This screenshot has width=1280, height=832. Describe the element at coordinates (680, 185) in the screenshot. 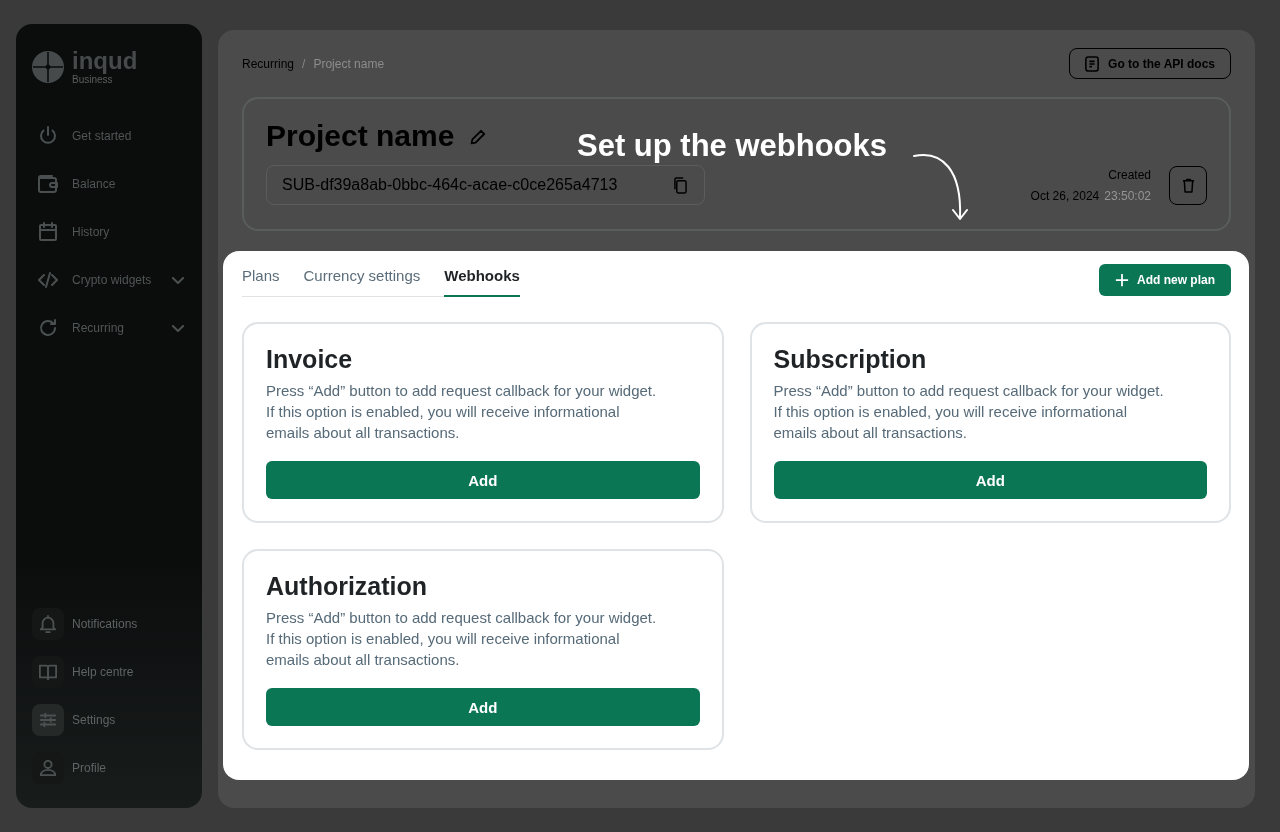

I see `copy-icon` at that location.